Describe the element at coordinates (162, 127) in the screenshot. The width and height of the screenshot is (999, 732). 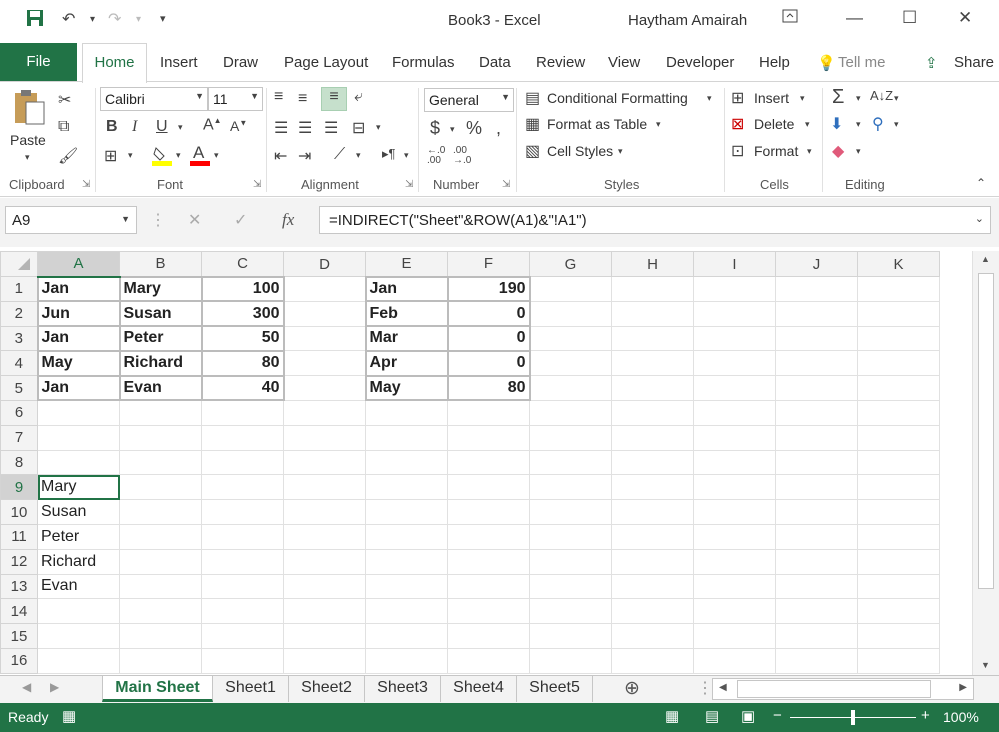
I see `underline-icon: U` at that location.